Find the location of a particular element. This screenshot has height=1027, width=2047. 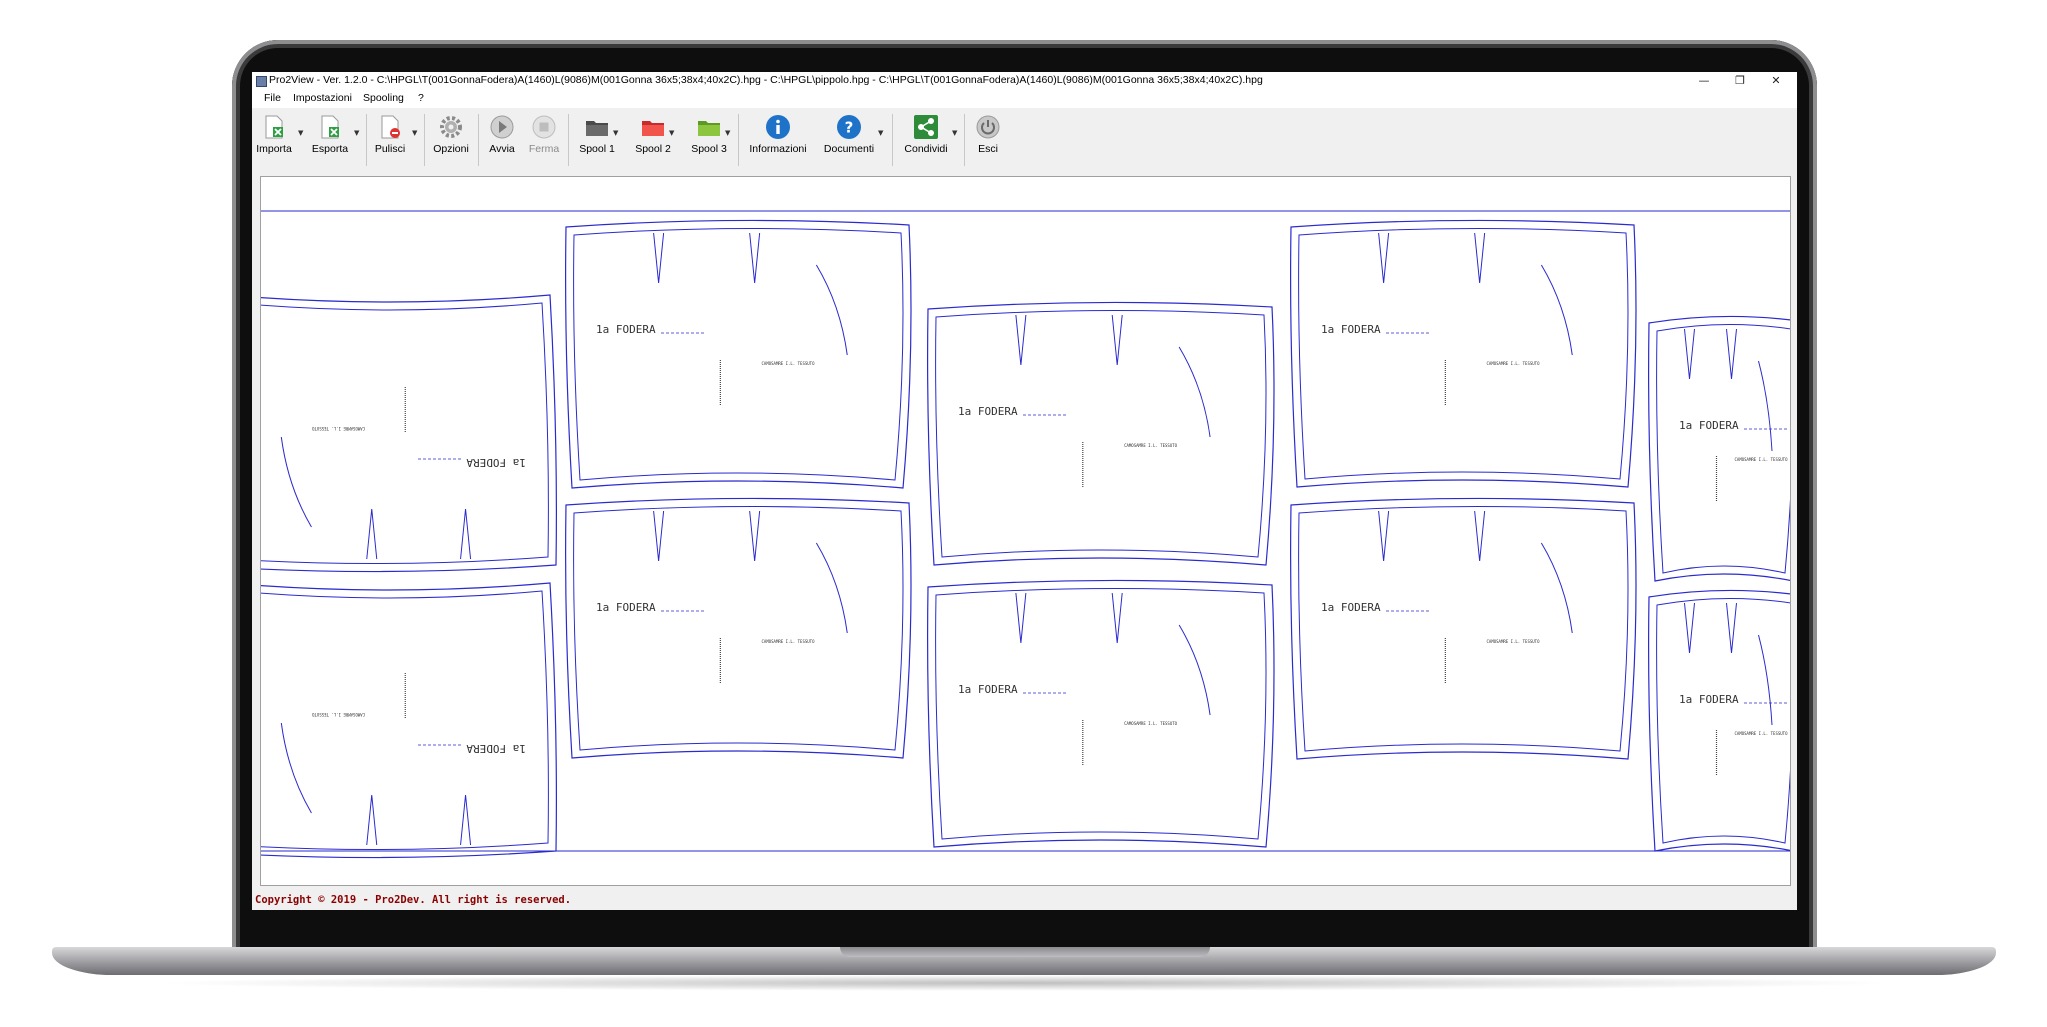

share-label: Condividi is located at coordinates (926, 149).